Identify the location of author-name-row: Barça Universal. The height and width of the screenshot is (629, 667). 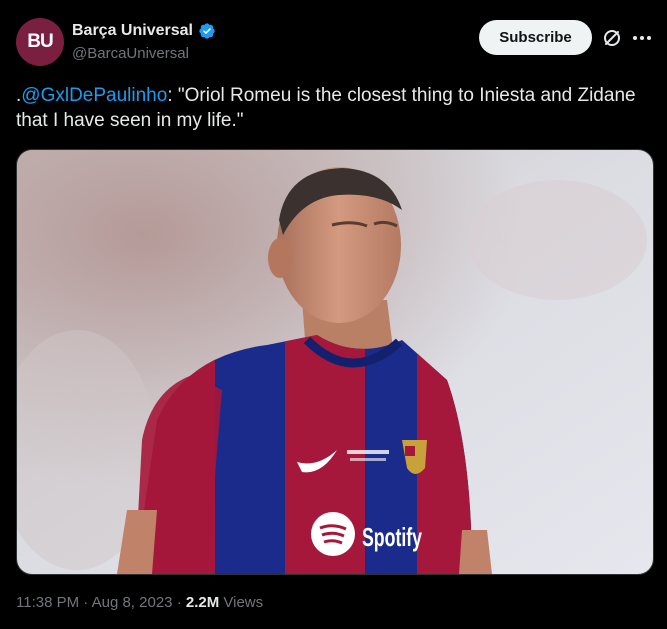
(144, 31).